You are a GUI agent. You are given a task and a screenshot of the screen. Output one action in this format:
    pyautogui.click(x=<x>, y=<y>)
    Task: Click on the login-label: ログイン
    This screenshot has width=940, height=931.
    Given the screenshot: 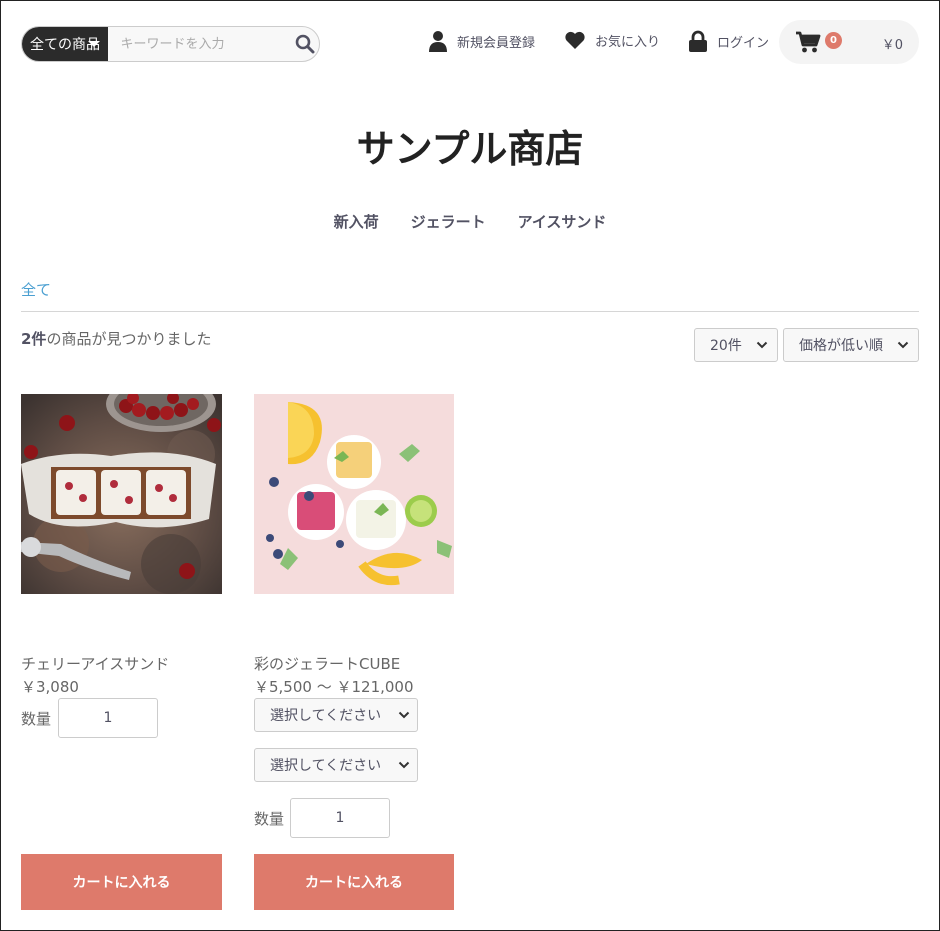 What is the action you would take?
    pyautogui.click(x=743, y=43)
    